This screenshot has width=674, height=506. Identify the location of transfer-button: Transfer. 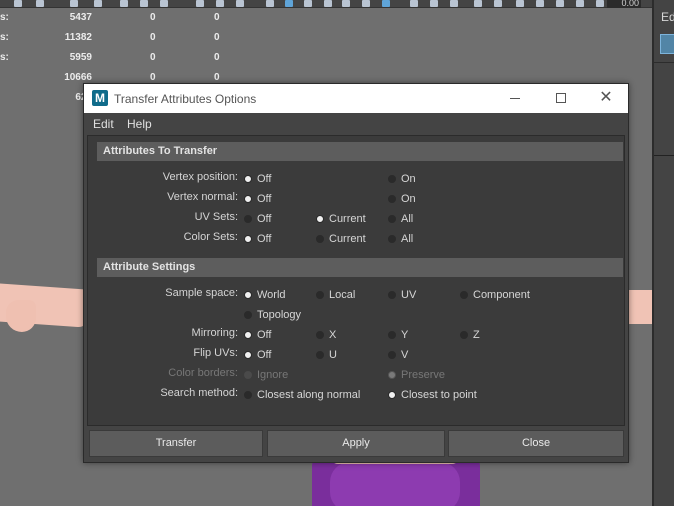
(176, 443).